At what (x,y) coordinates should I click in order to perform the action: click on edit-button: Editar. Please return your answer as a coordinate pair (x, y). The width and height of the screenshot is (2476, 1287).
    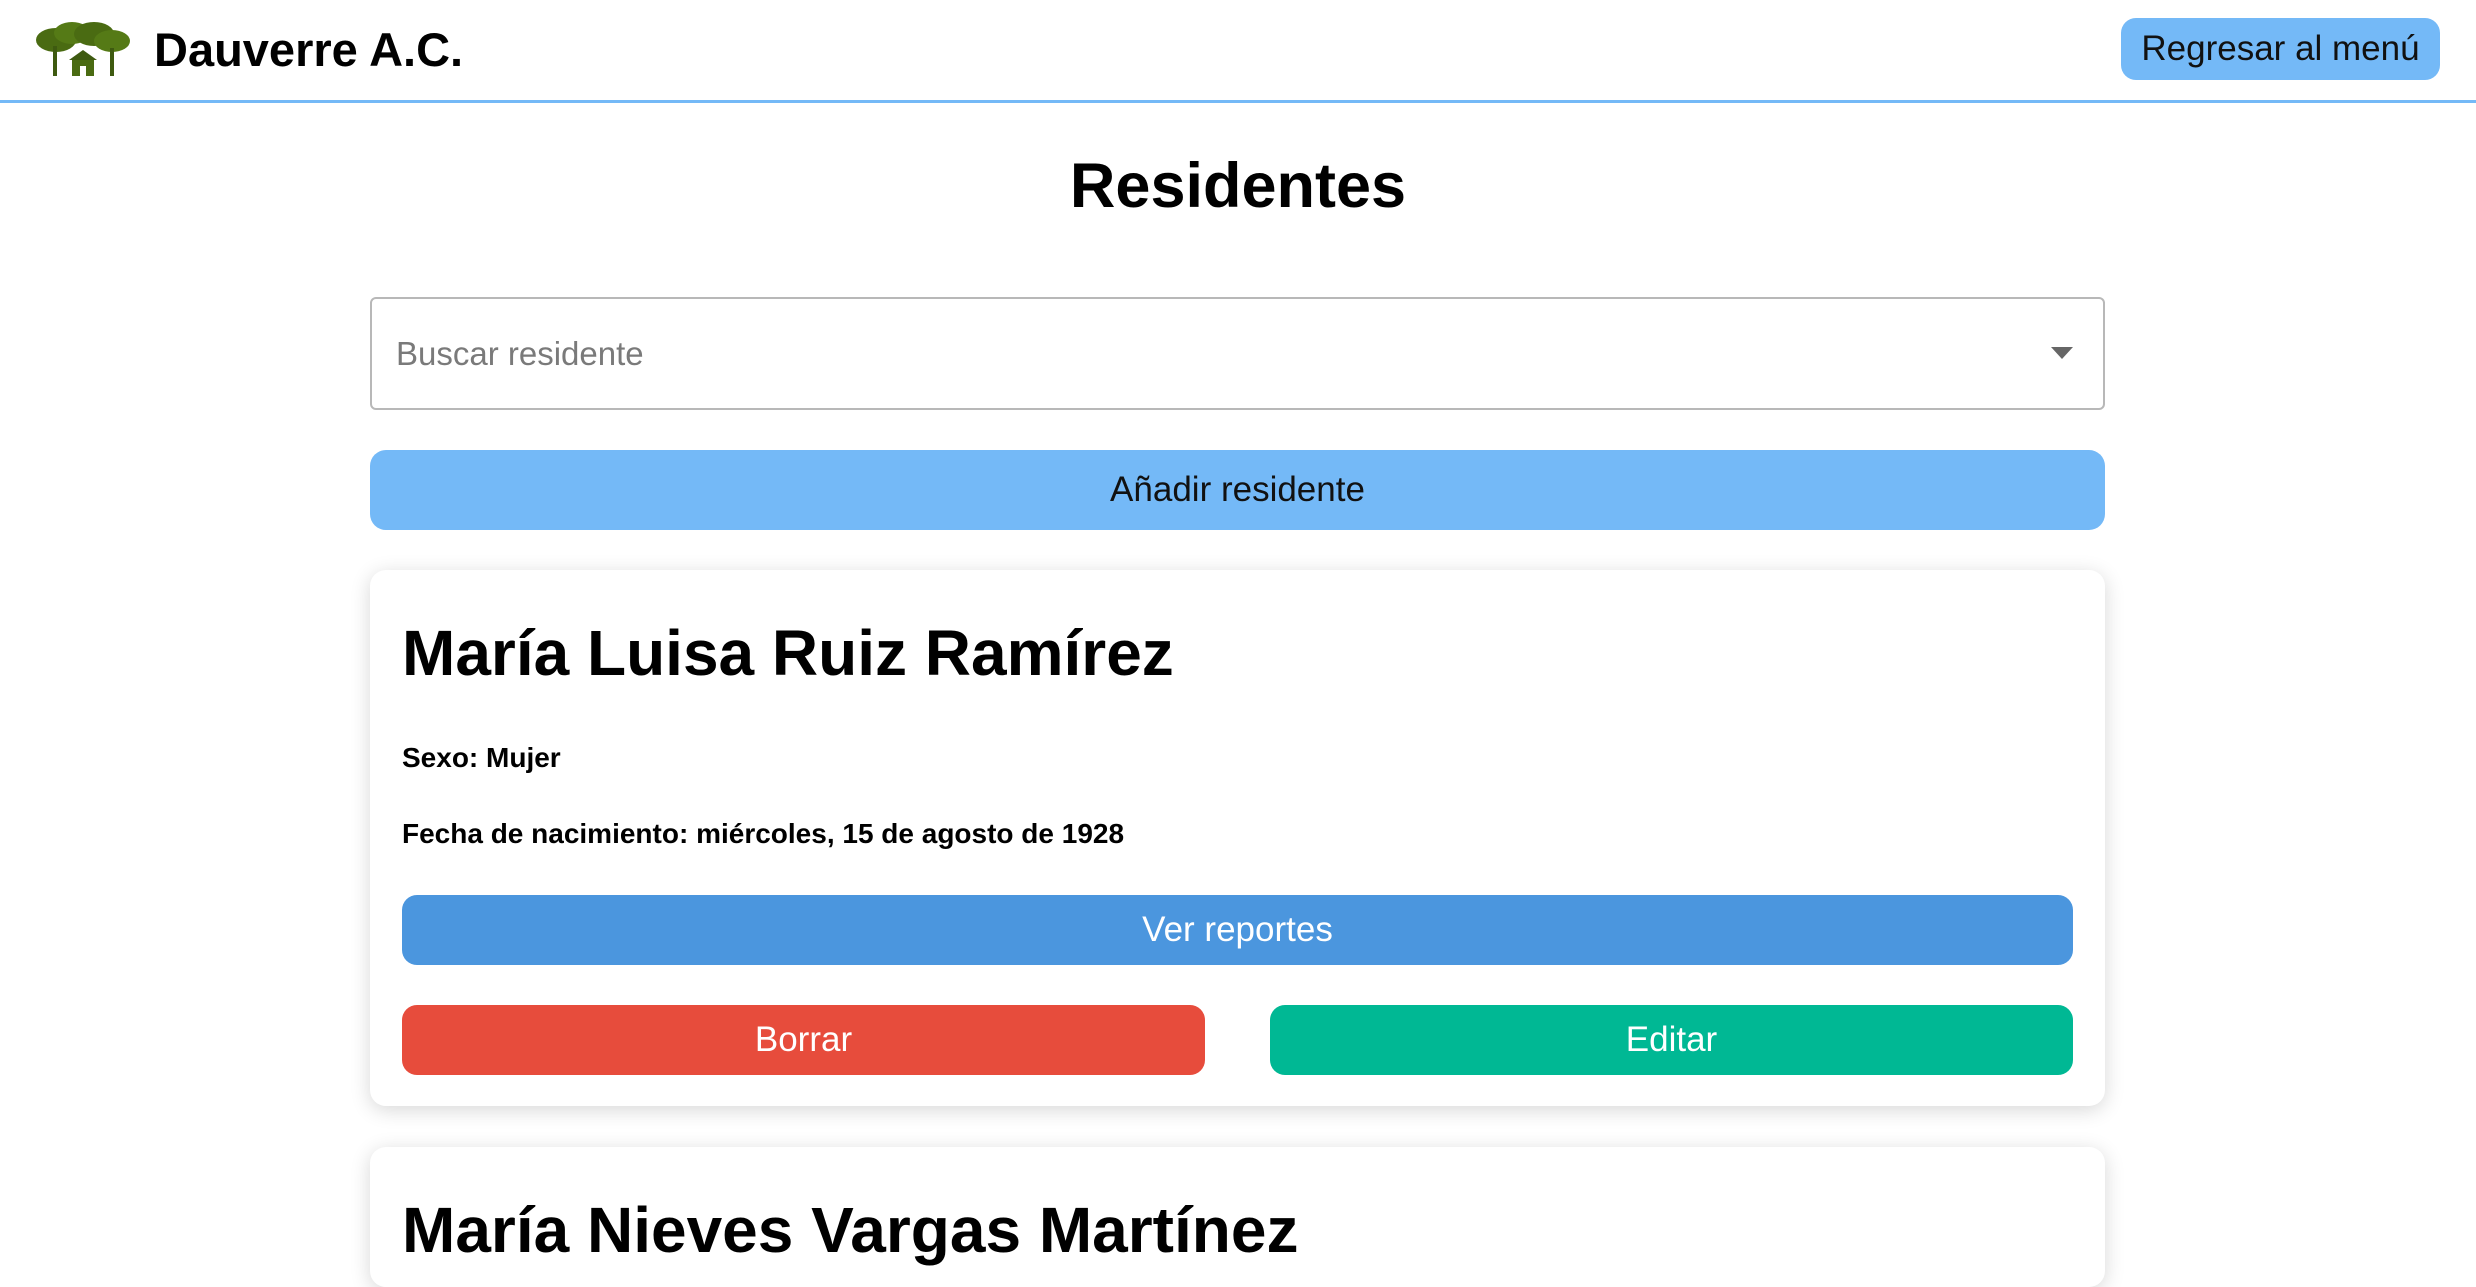
    Looking at the image, I should click on (1671, 1040).